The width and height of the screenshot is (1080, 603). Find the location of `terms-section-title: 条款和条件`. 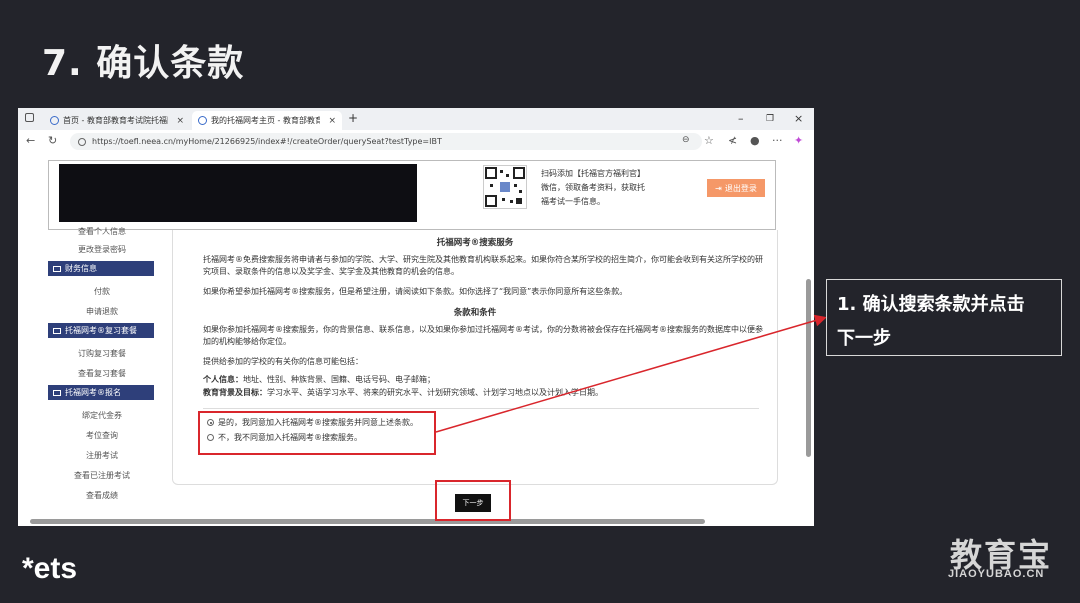

terms-section-title: 条款和条件 is located at coordinates (475, 313).